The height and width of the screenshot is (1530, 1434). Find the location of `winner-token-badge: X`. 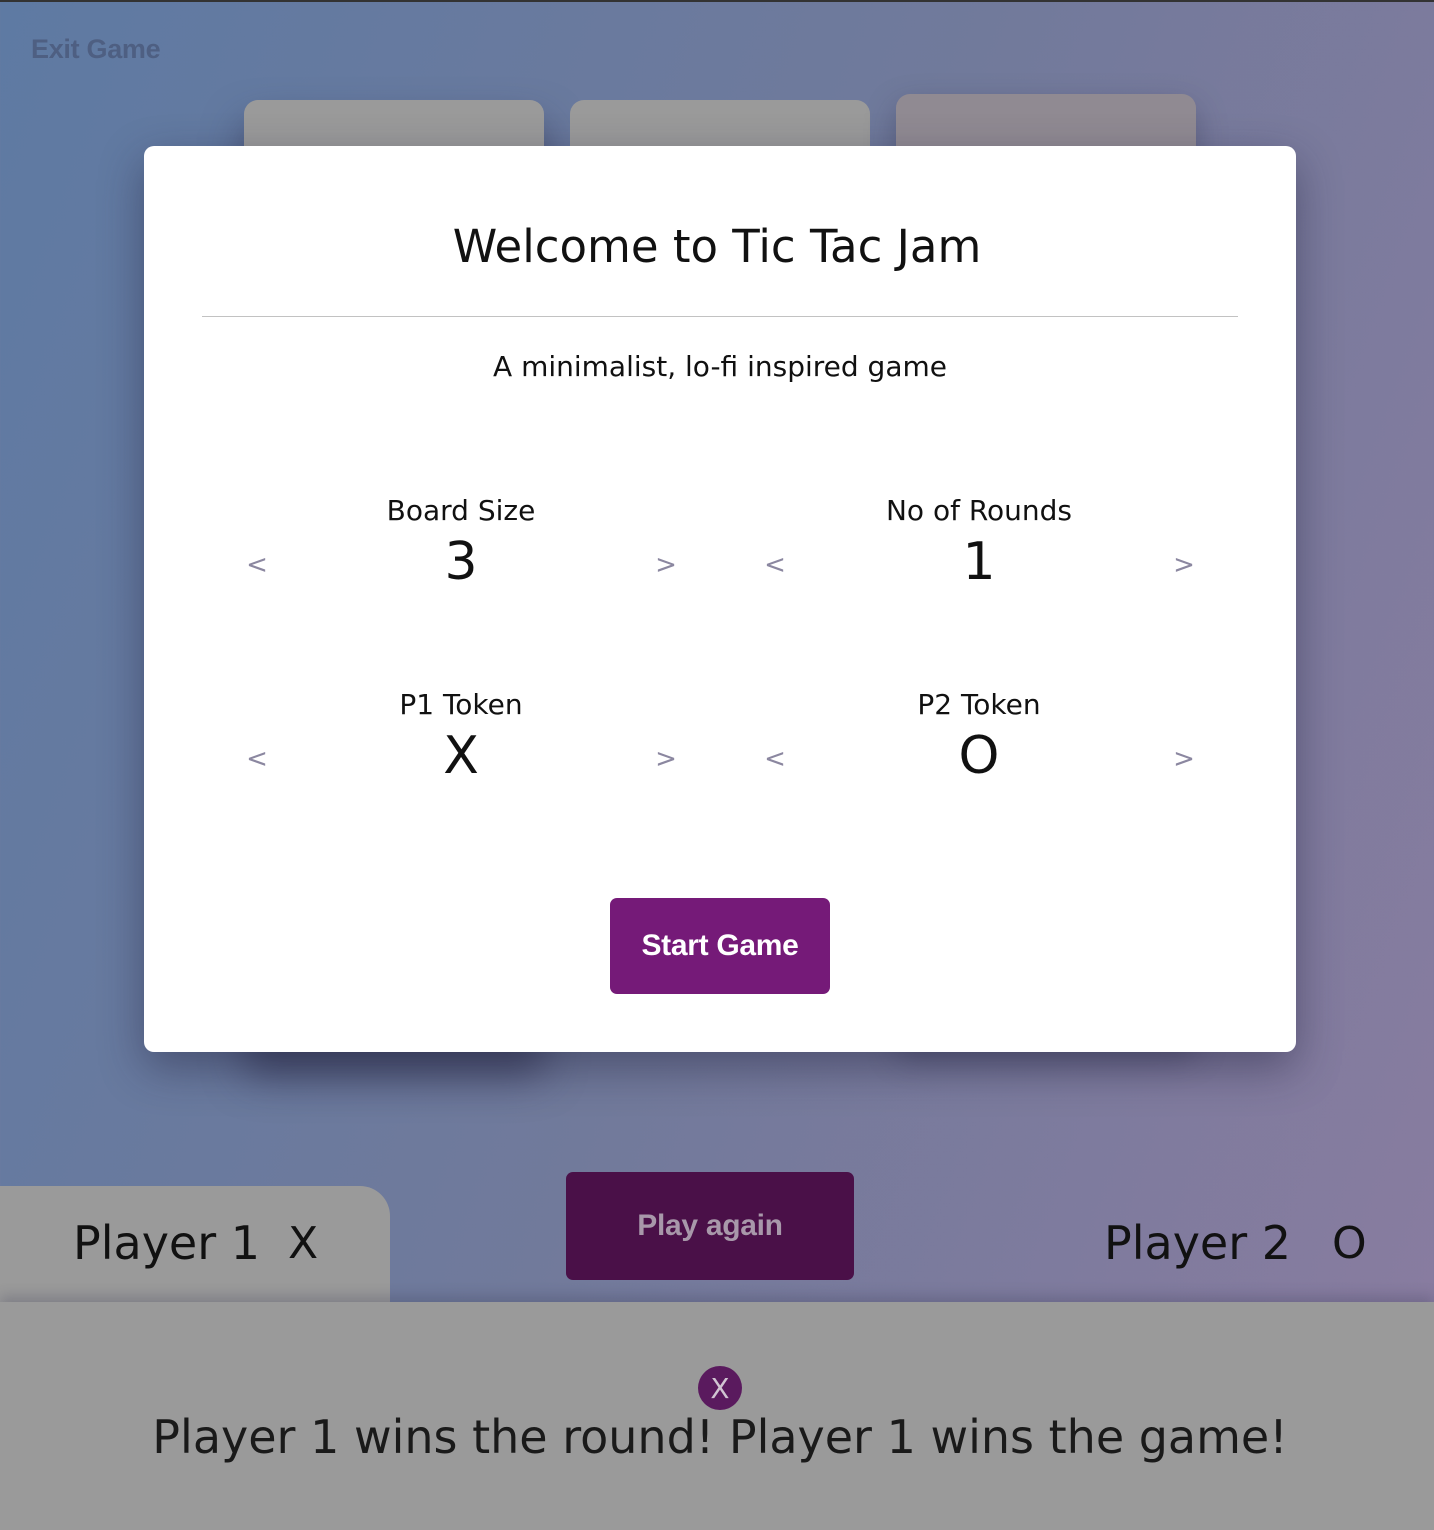

winner-token-badge: X is located at coordinates (720, 1388).